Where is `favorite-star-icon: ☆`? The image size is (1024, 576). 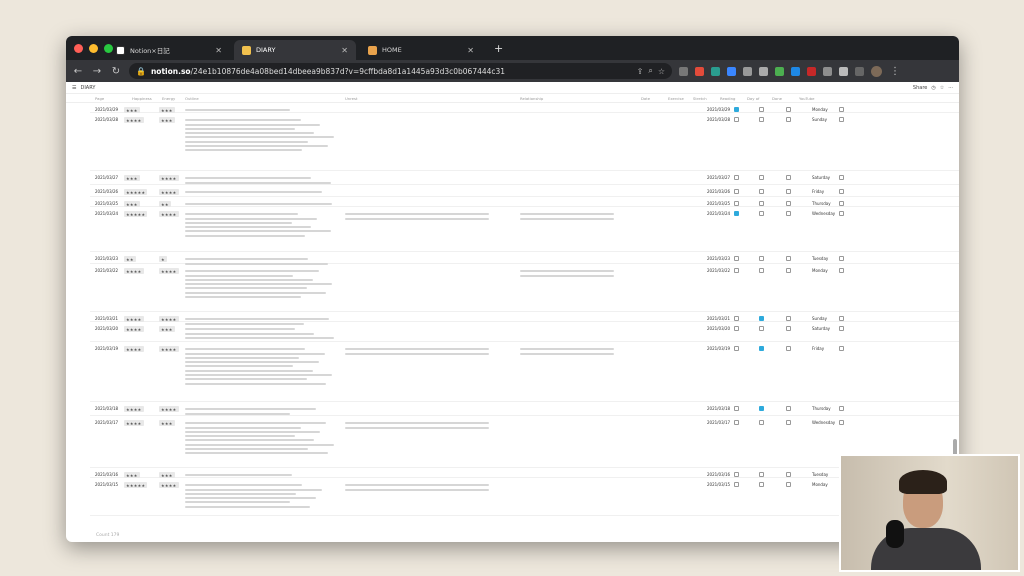
favorite-star-icon: ☆ is located at coordinates (942, 88).